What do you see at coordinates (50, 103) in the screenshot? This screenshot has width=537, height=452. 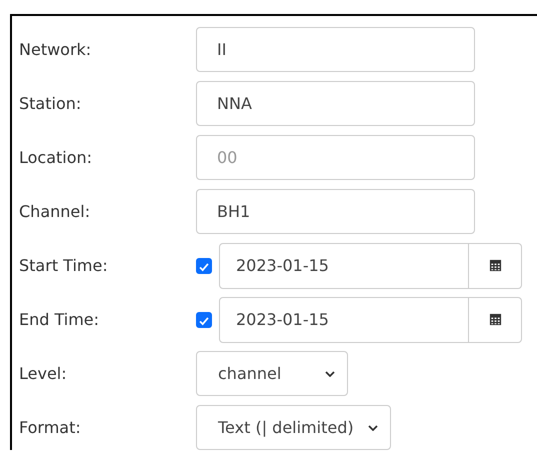 I see `field-label: Station:` at bounding box center [50, 103].